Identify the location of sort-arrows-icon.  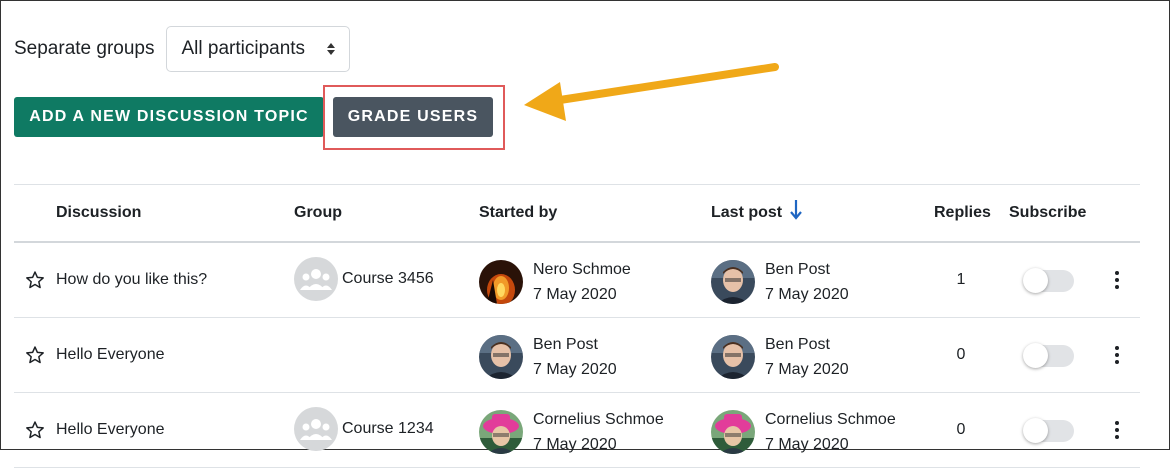
(330, 49).